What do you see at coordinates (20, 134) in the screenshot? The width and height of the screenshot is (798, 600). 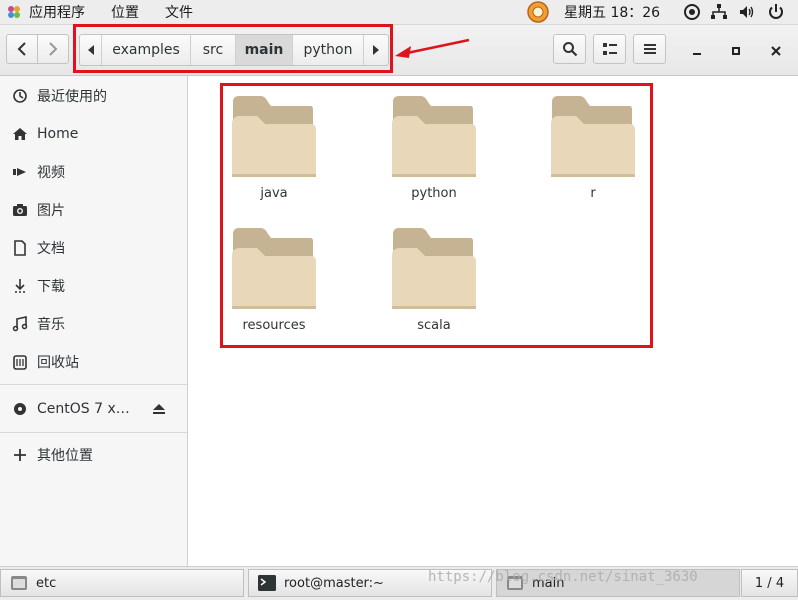 I see `home-icon` at bounding box center [20, 134].